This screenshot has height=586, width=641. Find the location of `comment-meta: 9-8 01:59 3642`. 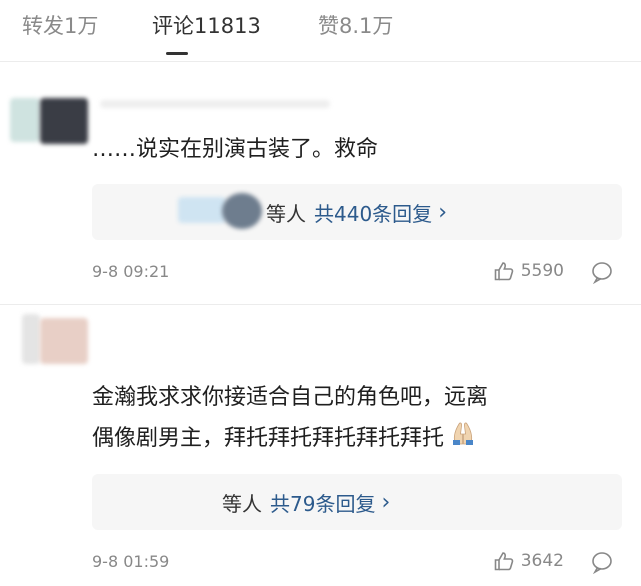

comment-meta: 9-8 01:59 3642 is located at coordinates (357, 563).